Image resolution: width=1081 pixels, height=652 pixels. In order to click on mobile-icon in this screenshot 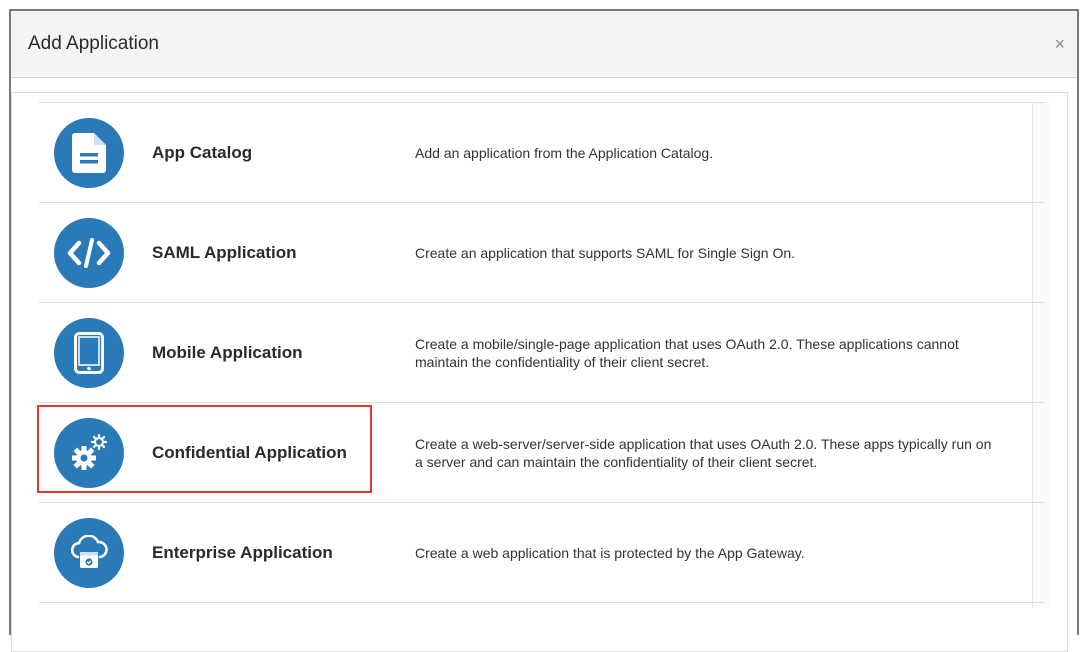, I will do `click(89, 353)`.